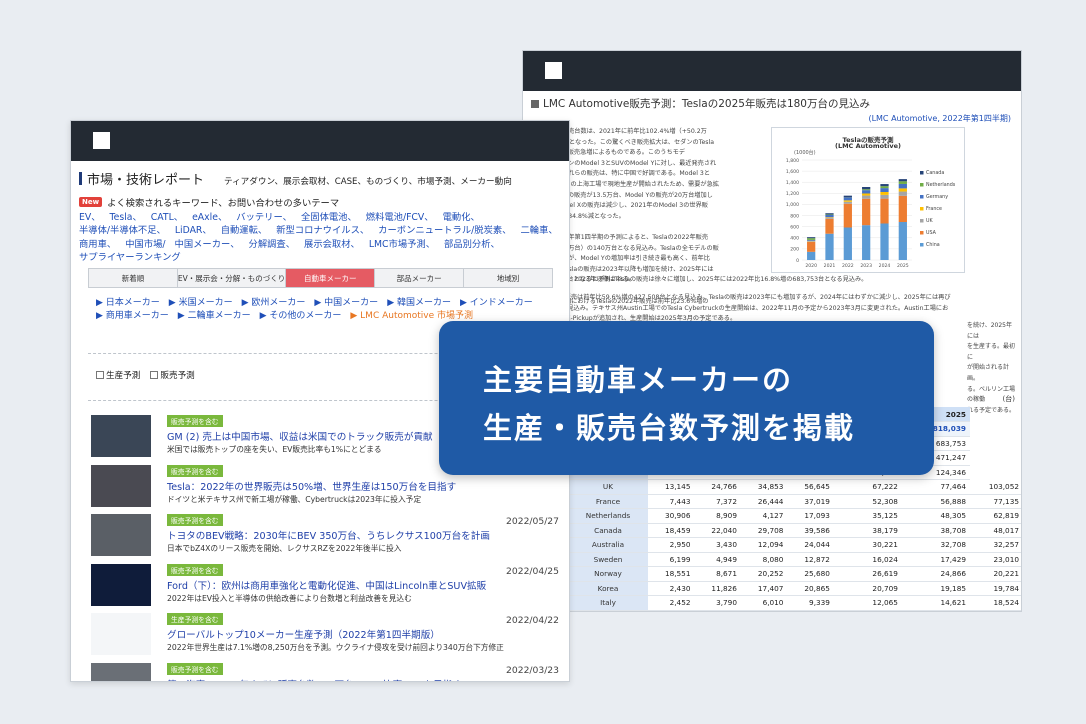  I want to click on keyword-link: 中国市場/, so click(145, 244).